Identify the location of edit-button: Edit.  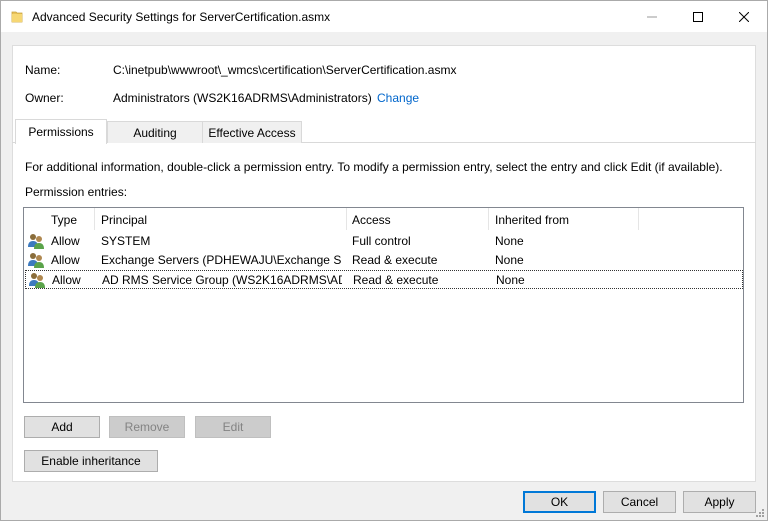
(233, 427).